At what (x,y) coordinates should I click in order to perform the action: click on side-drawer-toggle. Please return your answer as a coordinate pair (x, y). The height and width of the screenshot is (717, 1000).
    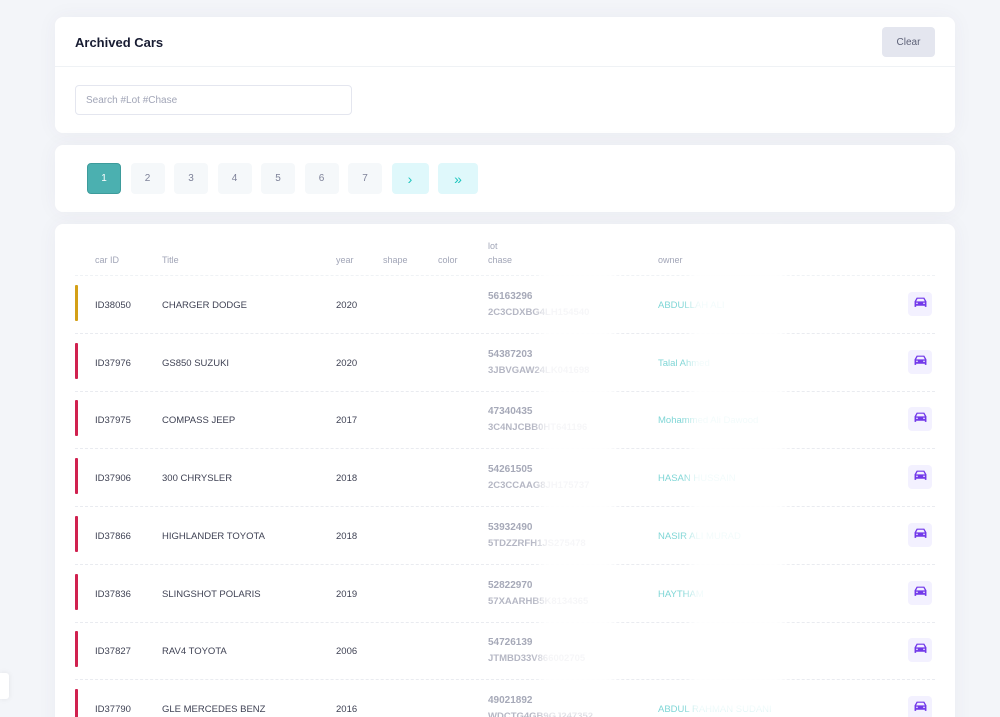
    Looking at the image, I should click on (4, 686).